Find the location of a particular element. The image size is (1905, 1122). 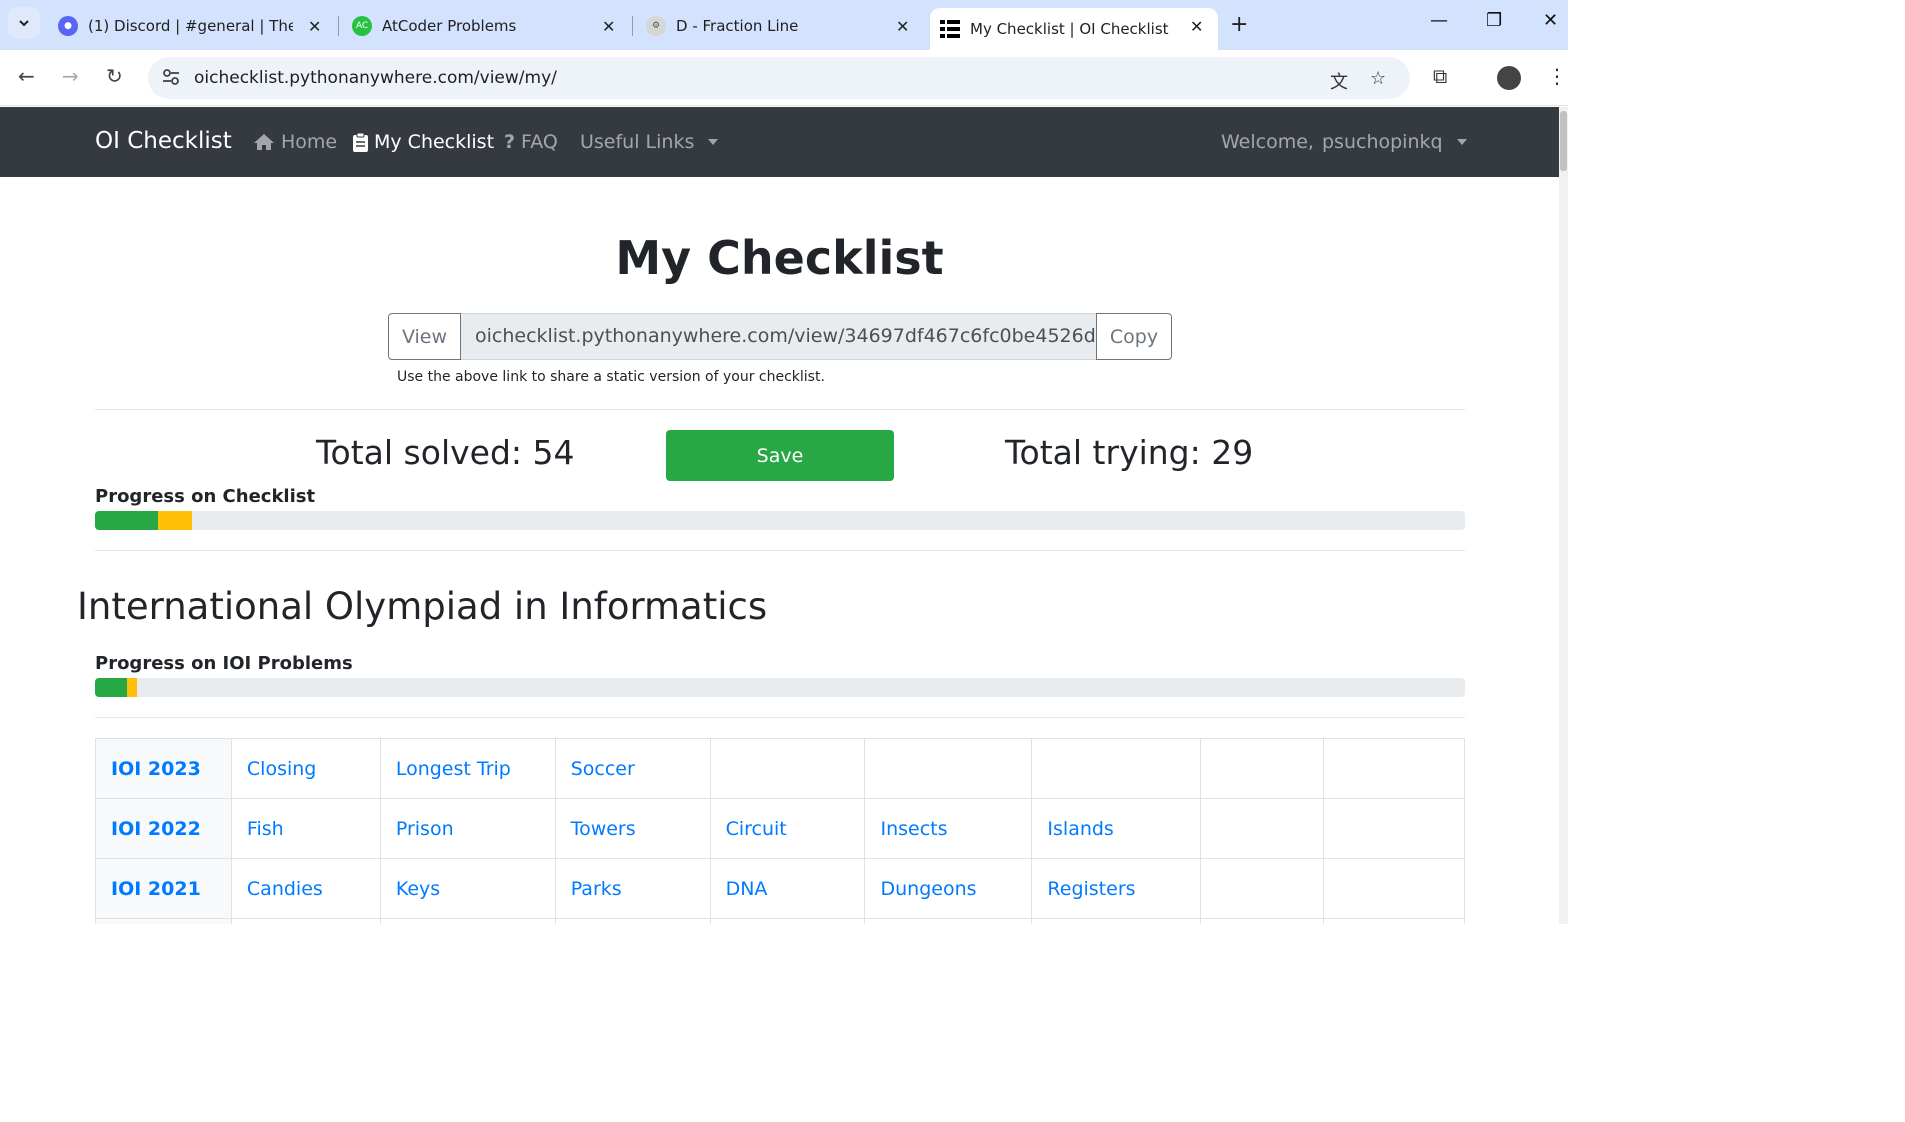

table-row: IOI 2023 Closing Longest Trip Soccer is located at coordinates (780, 768).